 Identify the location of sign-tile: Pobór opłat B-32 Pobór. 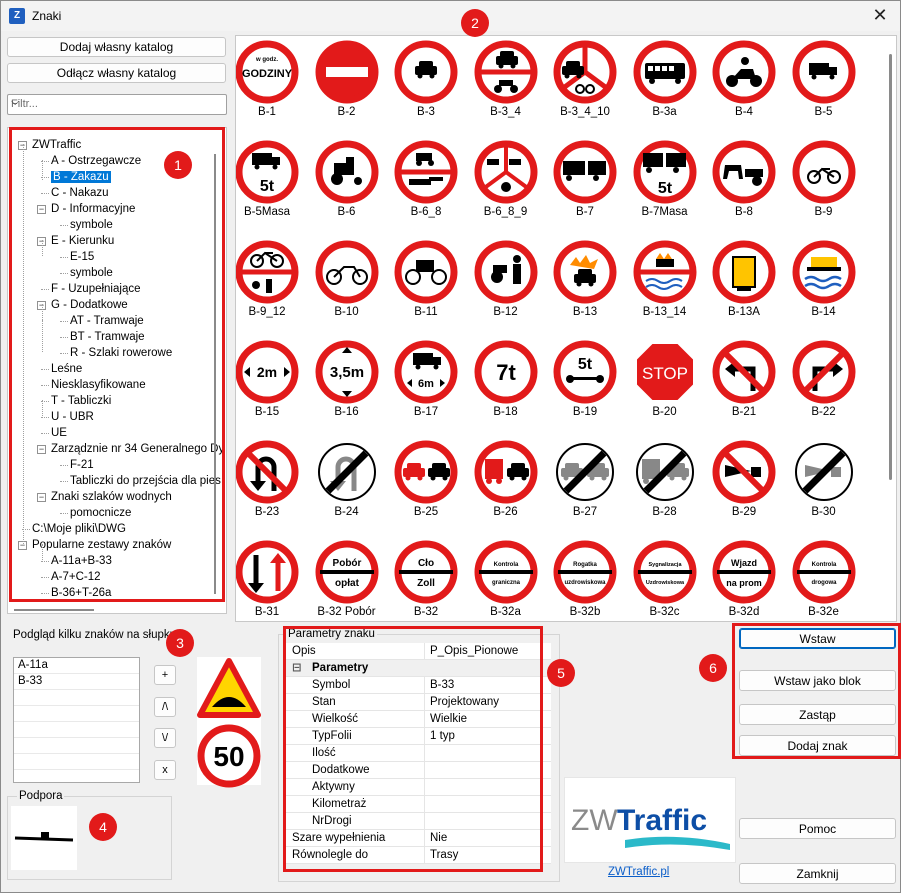
(347, 580).